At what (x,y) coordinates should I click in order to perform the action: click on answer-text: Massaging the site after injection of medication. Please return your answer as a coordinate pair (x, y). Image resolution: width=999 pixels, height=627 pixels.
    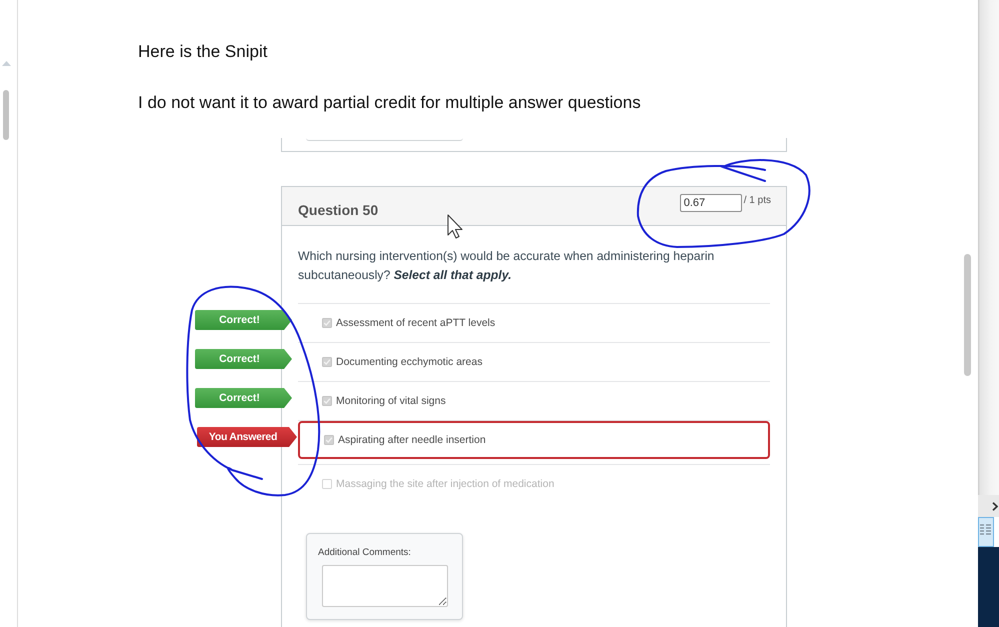
    Looking at the image, I should click on (445, 484).